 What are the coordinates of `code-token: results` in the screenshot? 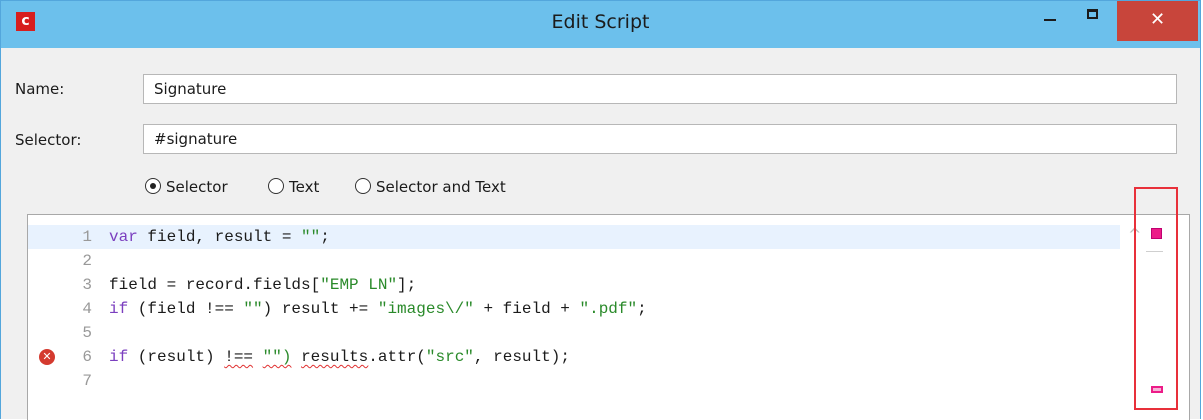 It's located at (335, 357).